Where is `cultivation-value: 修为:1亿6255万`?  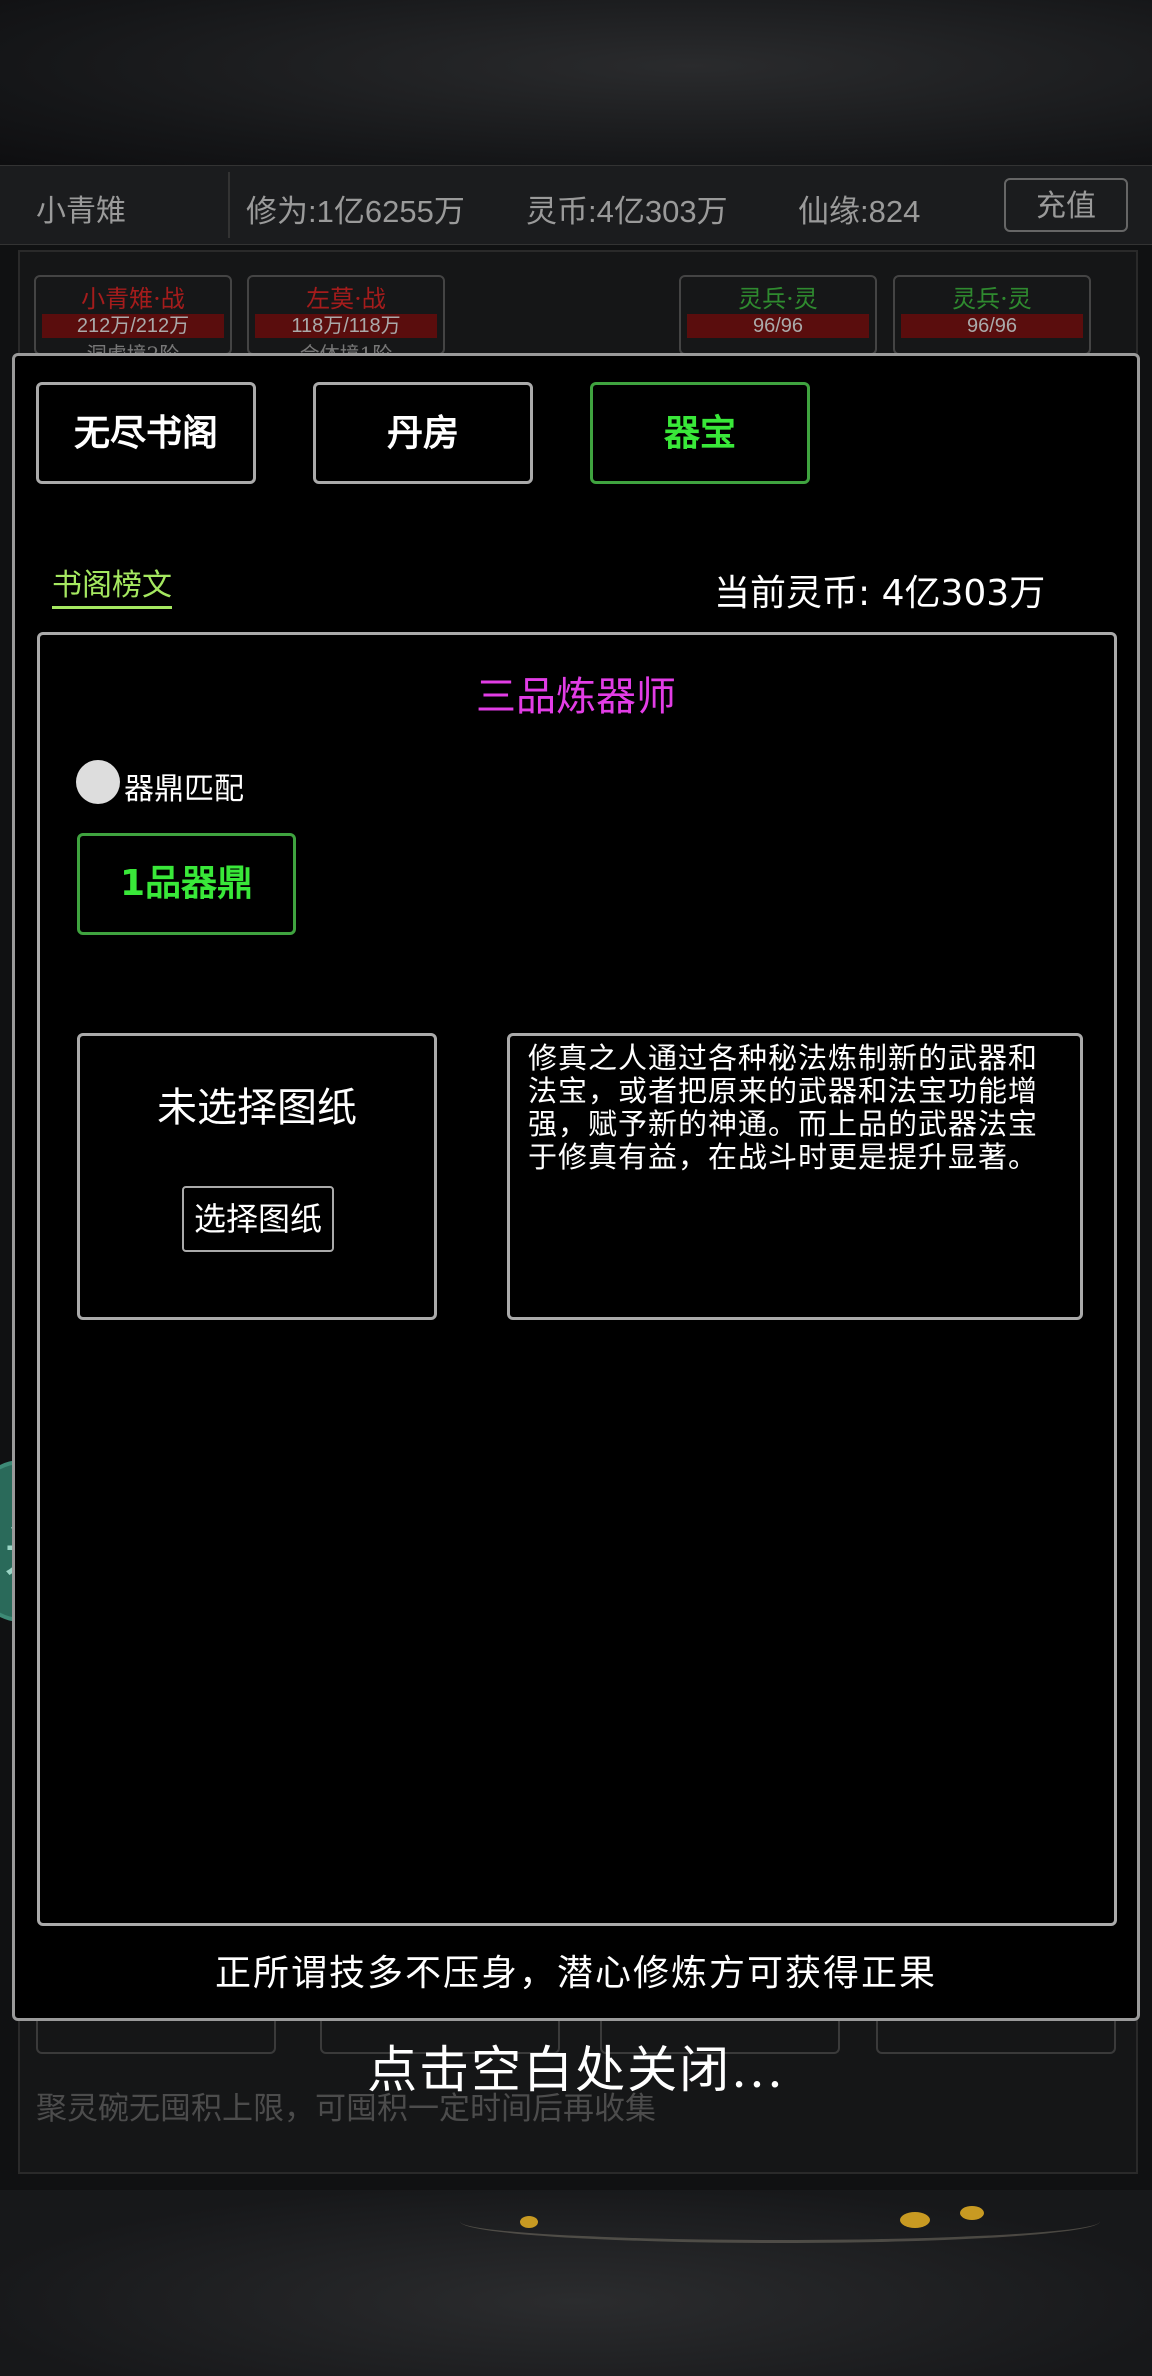
cultivation-value: 修为:1亿6255万 is located at coordinates (355, 211).